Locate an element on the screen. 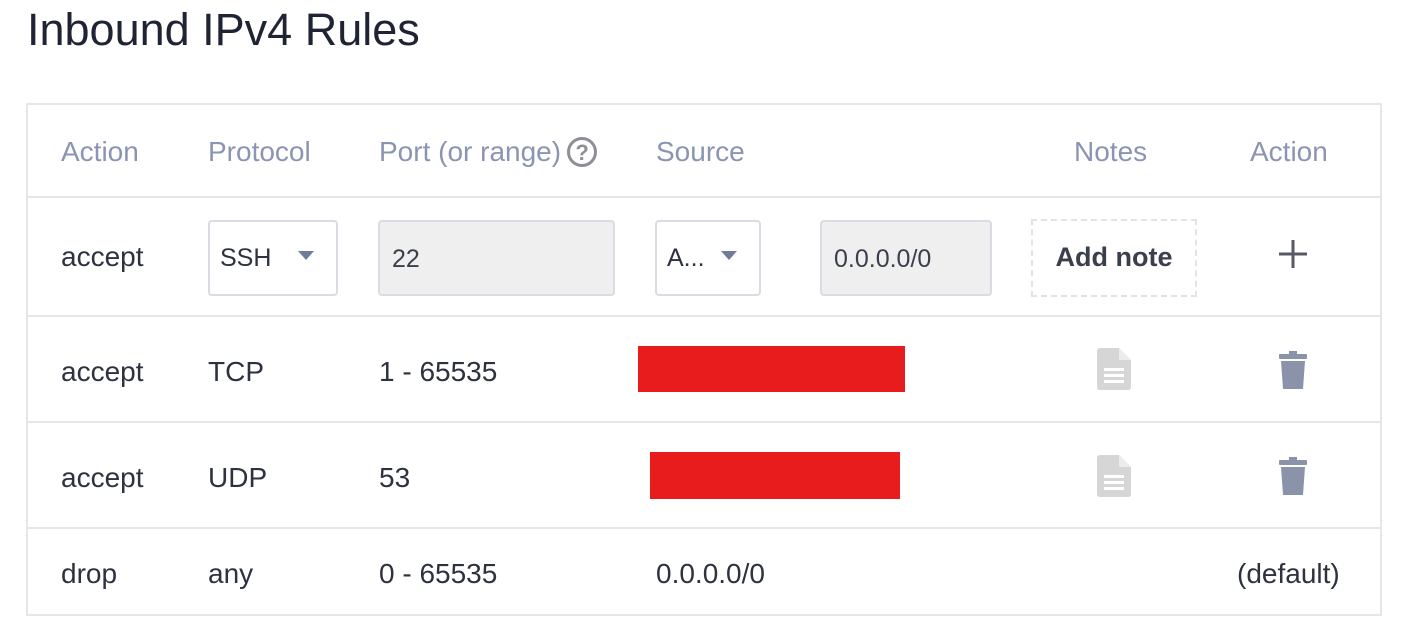 Image resolution: width=1410 pixels, height=644 pixels. protocol-select-value: SSH is located at coordinates (246, 258).